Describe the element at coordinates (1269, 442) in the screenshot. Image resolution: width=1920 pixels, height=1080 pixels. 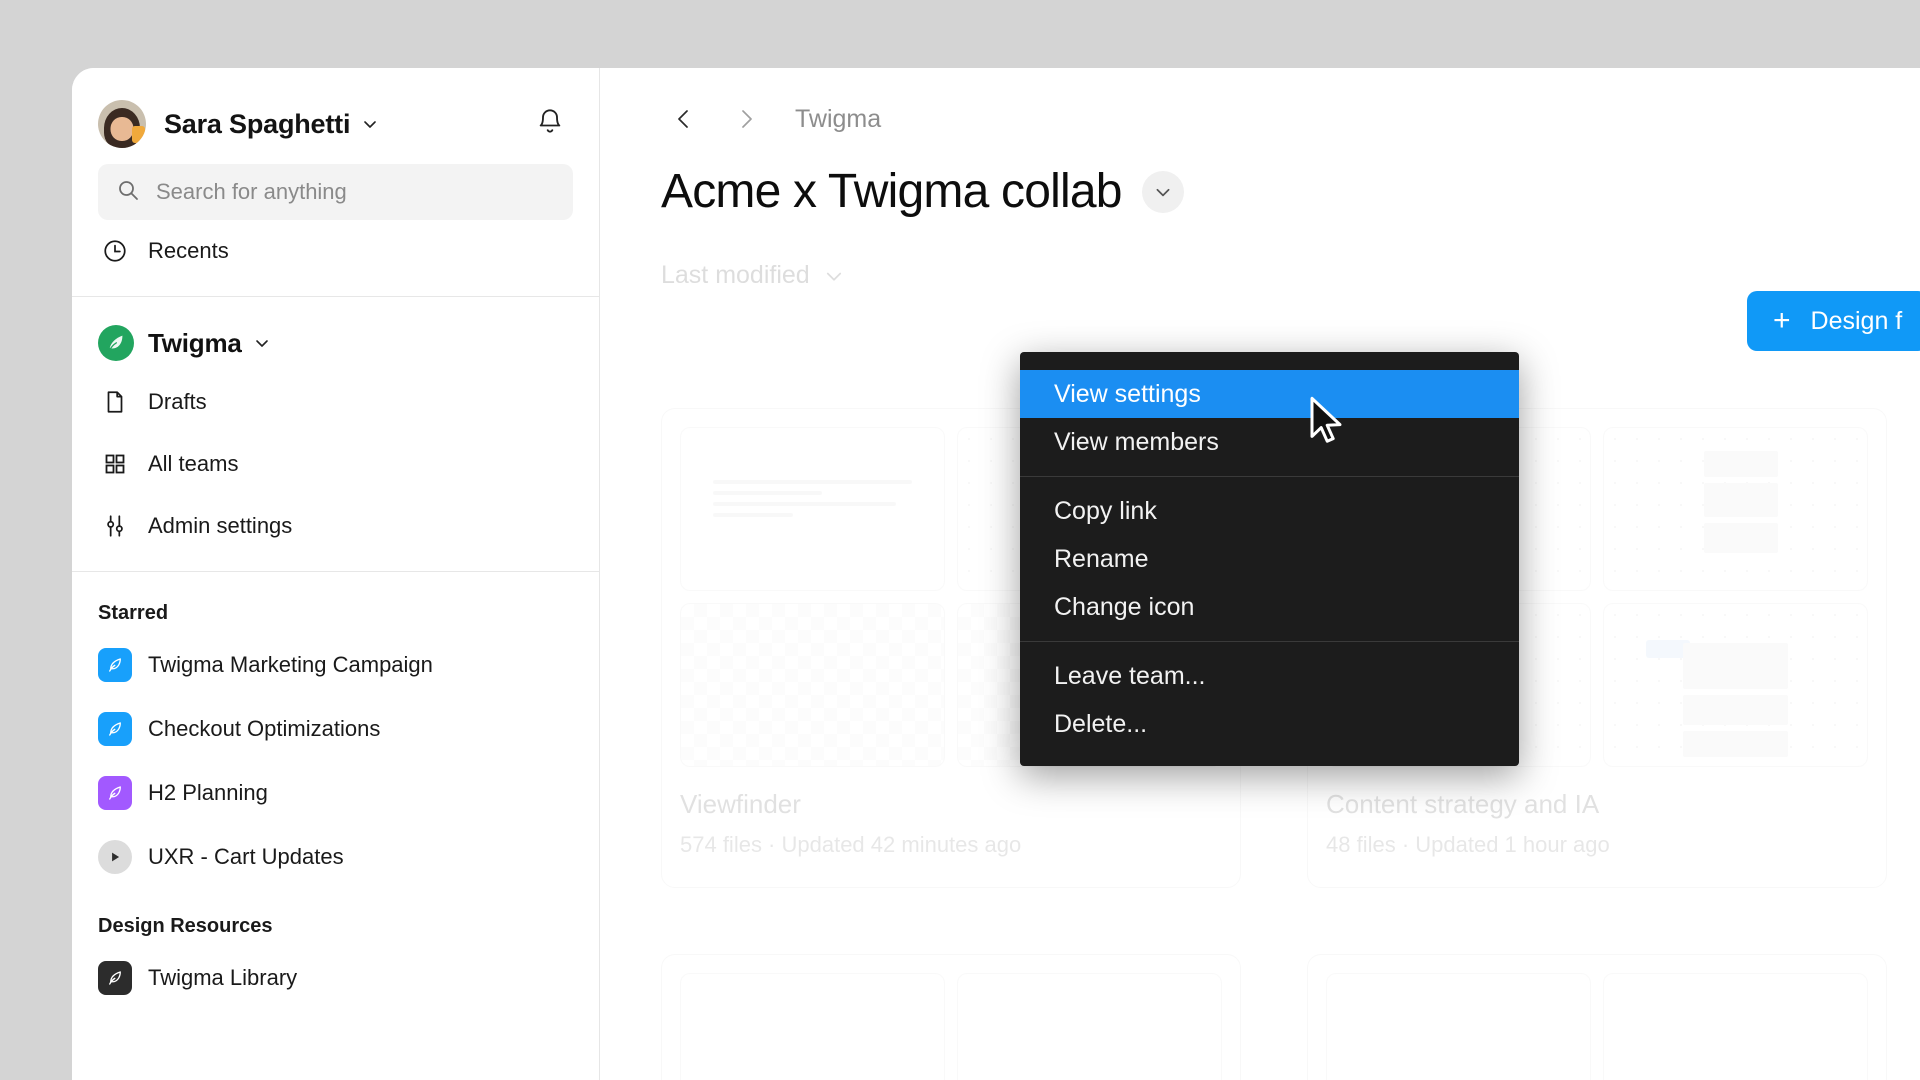
I see `menu-item-view-members: View members` at that location.